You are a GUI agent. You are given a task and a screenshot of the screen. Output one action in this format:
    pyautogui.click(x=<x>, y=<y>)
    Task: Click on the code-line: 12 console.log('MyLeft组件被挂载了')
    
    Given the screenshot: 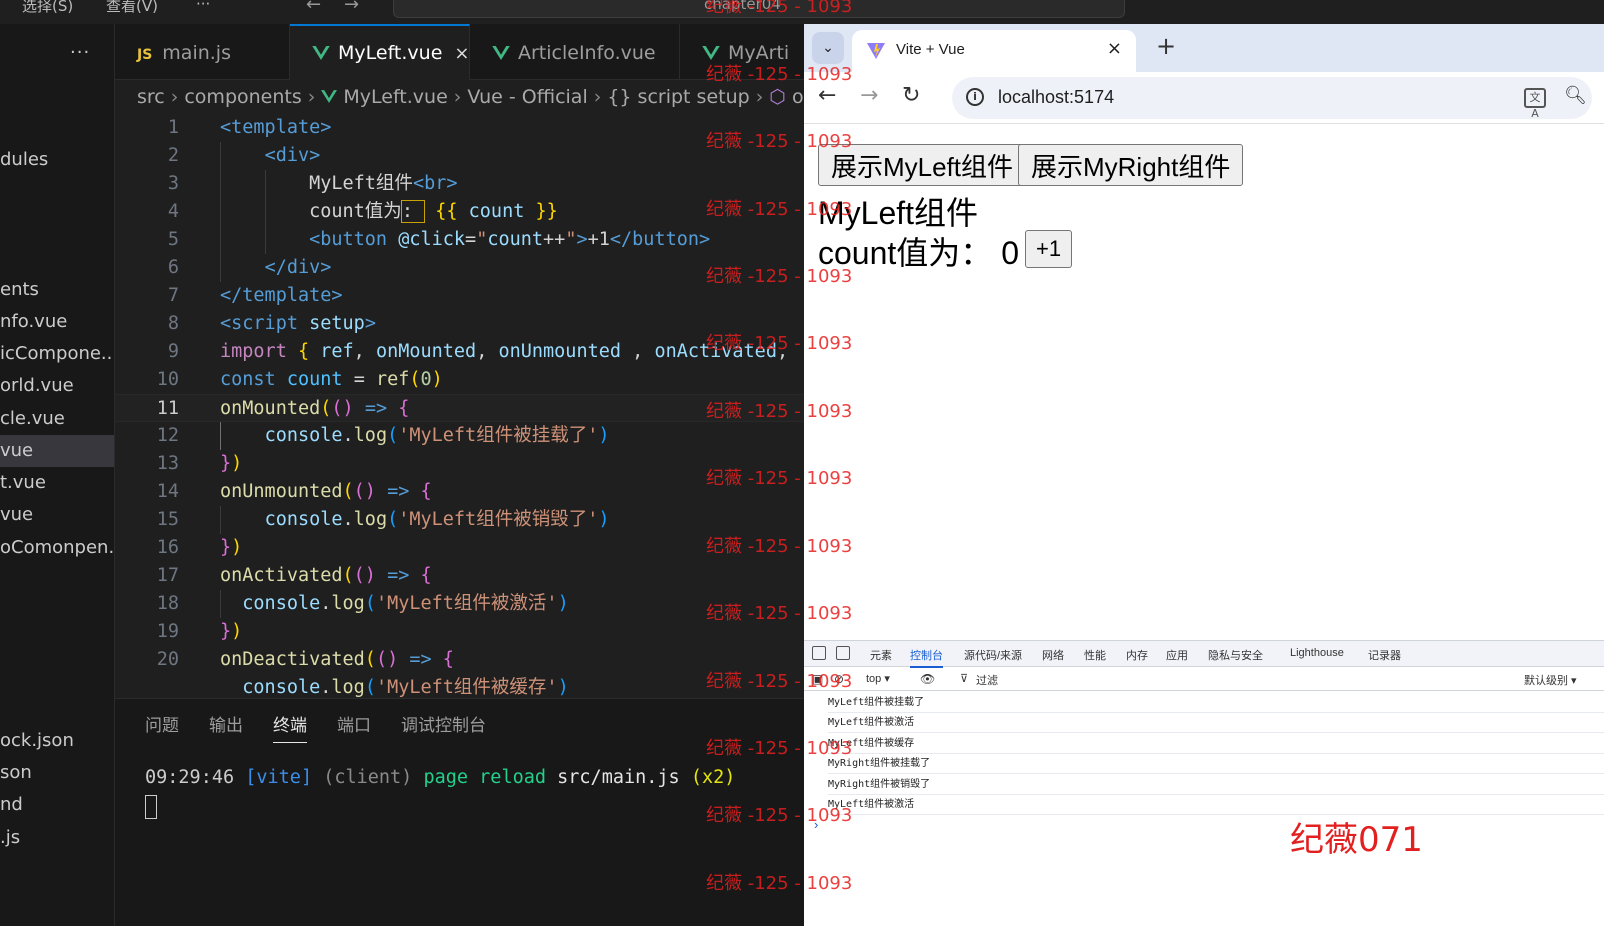 What is the action you would take?
    pyautogui.click(x=459, y=436)
    